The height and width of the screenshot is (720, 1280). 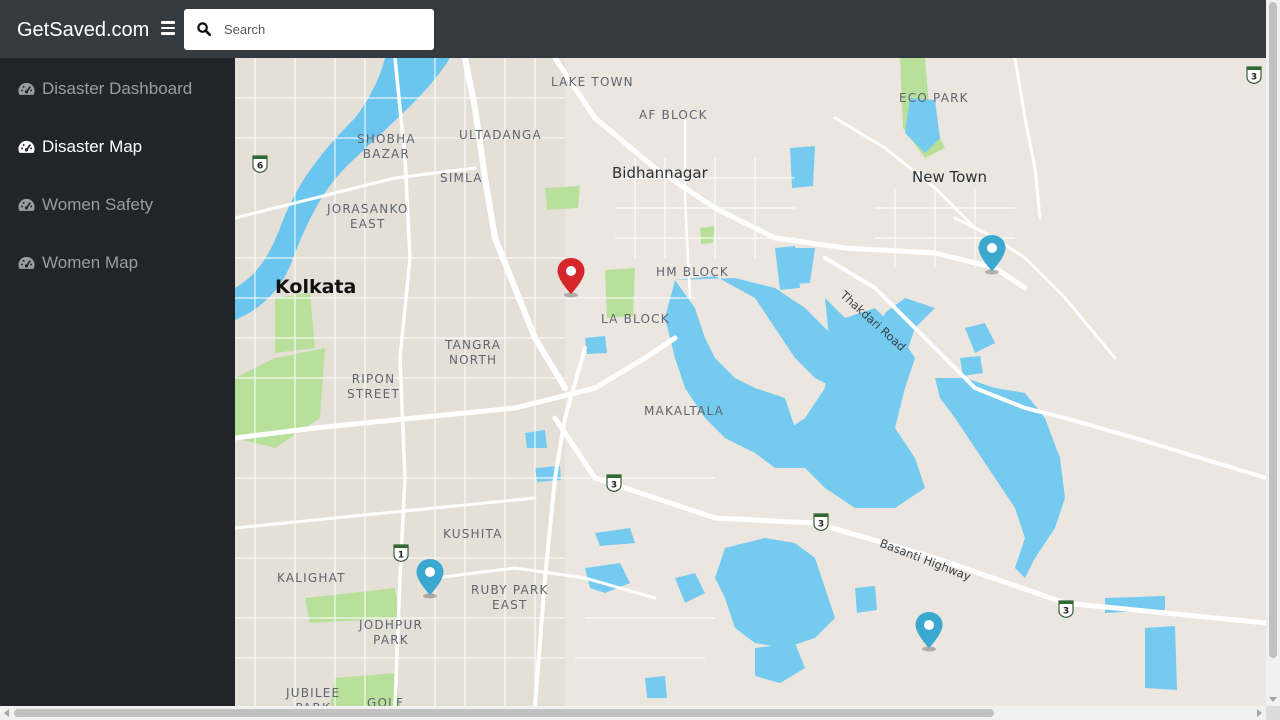 I want to click on scroll-right-arrow-icon, so click(x=1259, y=713).